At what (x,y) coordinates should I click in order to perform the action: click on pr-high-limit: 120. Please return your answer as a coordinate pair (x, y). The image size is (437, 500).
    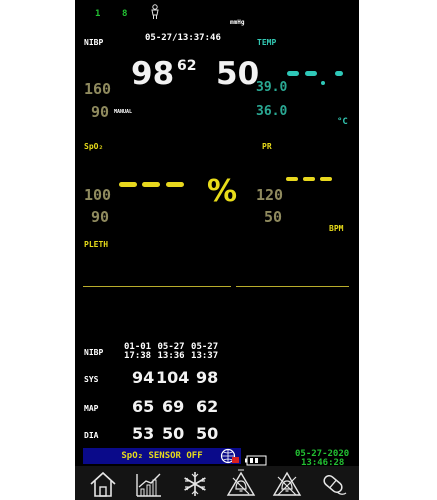
    Looking at the image, I should click on (270, 195).